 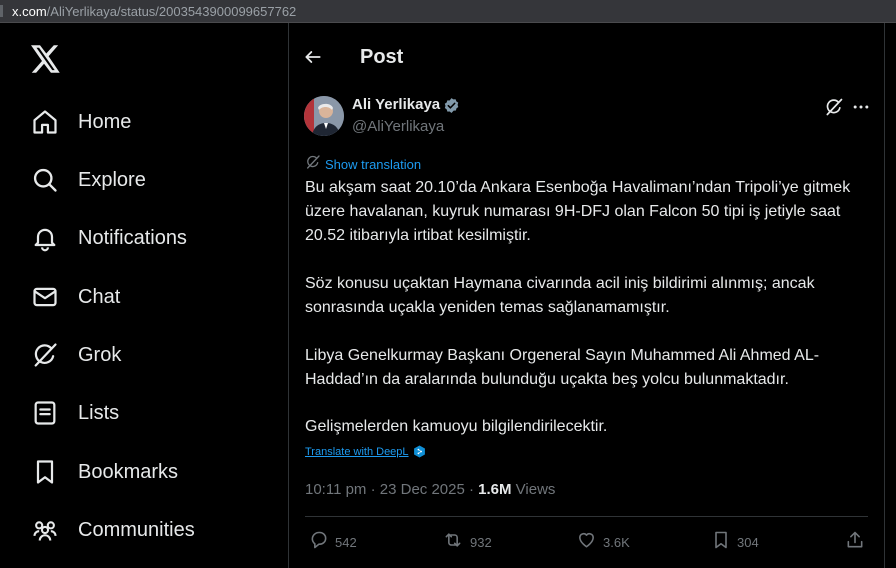 What do you see at coordinates (373, 164) in the screenshot?
I see `show-translation-label: Show translation` at bounding box center [373, 164].